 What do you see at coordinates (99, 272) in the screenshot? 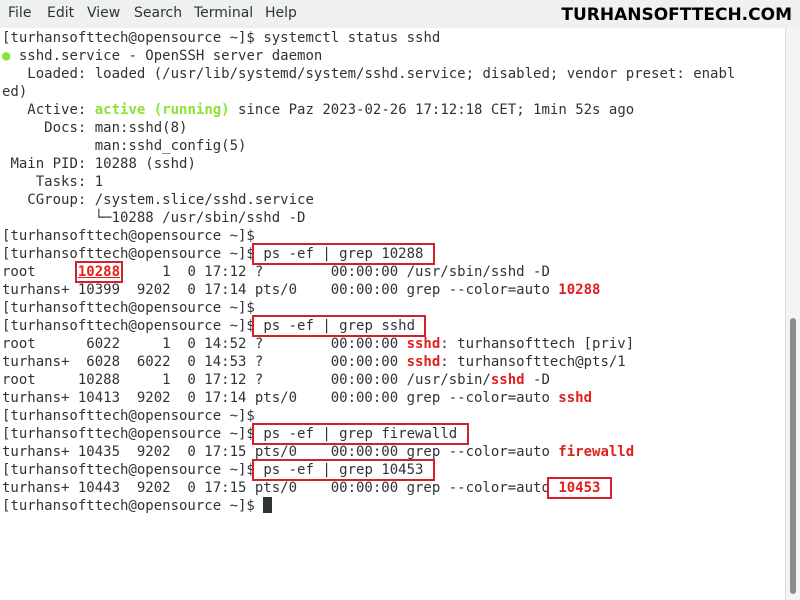
I see `highlighted-pid: 10288` at bounding box center [99, 272].